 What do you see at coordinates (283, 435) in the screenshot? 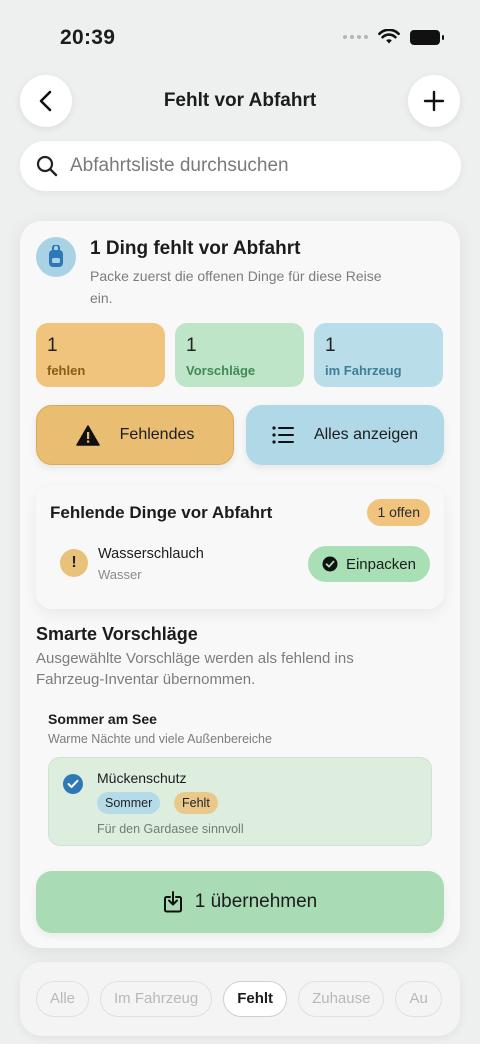
I see `list-icon` at bounding box center [283, 435].